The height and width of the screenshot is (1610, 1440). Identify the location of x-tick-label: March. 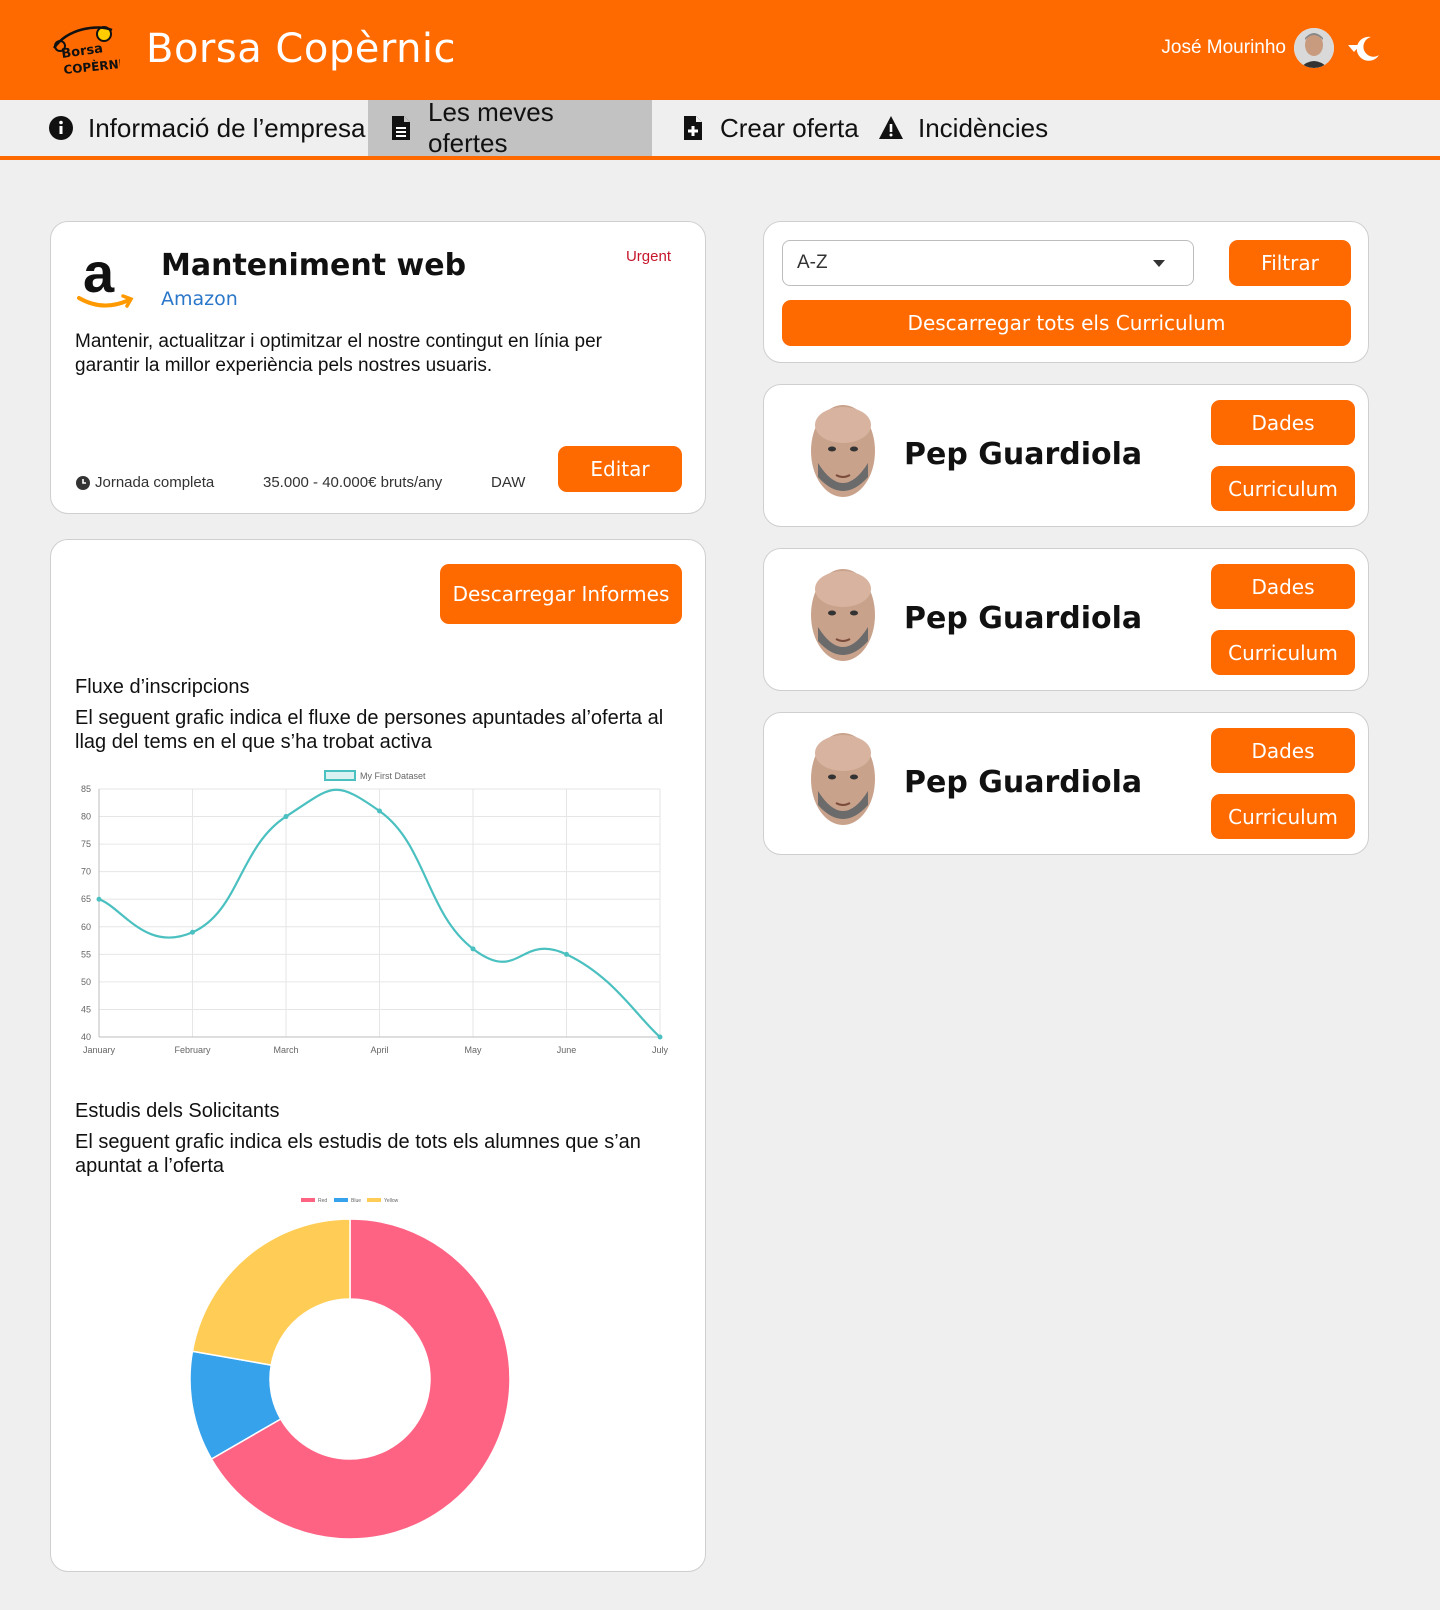
(285, 1050).